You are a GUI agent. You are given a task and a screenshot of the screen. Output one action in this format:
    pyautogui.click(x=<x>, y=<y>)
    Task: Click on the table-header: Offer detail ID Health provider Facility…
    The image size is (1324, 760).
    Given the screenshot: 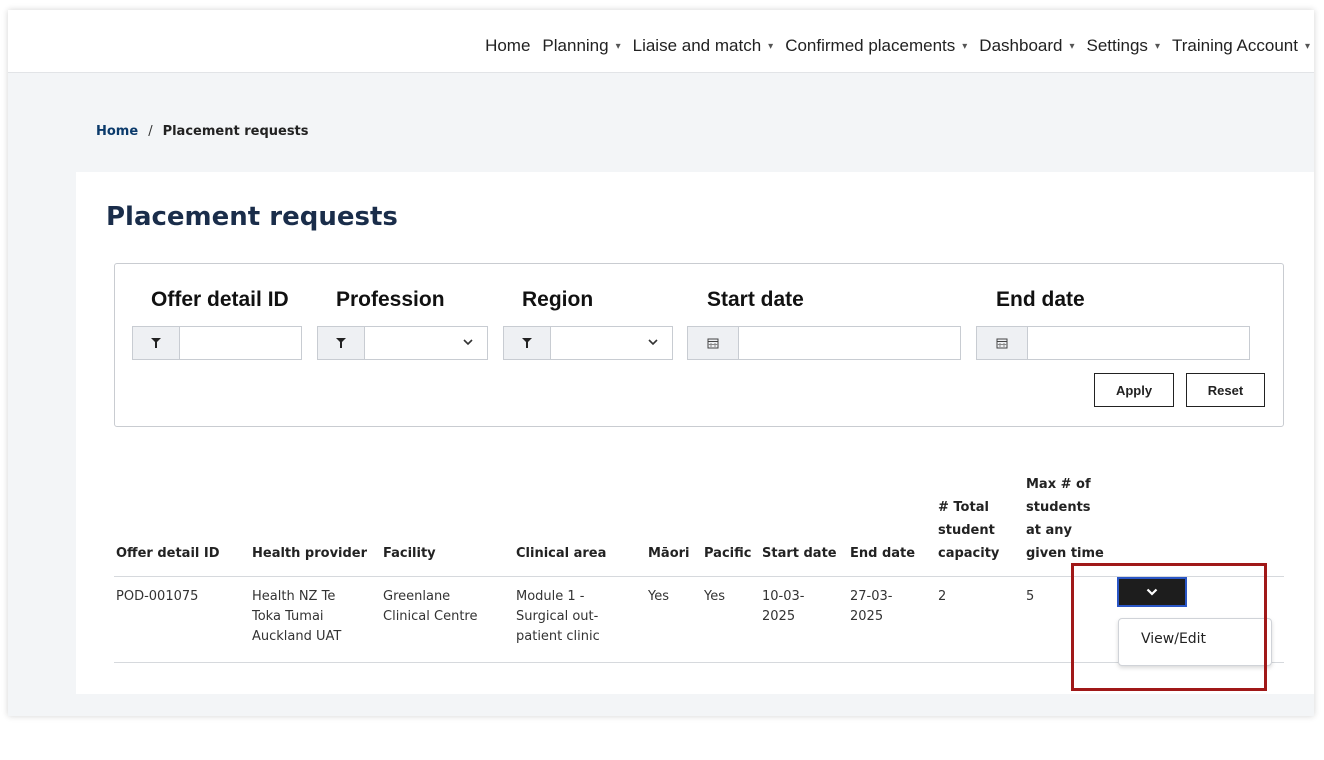 What is the action you would take?
    pyautogui.click(x=699, y=508)
    